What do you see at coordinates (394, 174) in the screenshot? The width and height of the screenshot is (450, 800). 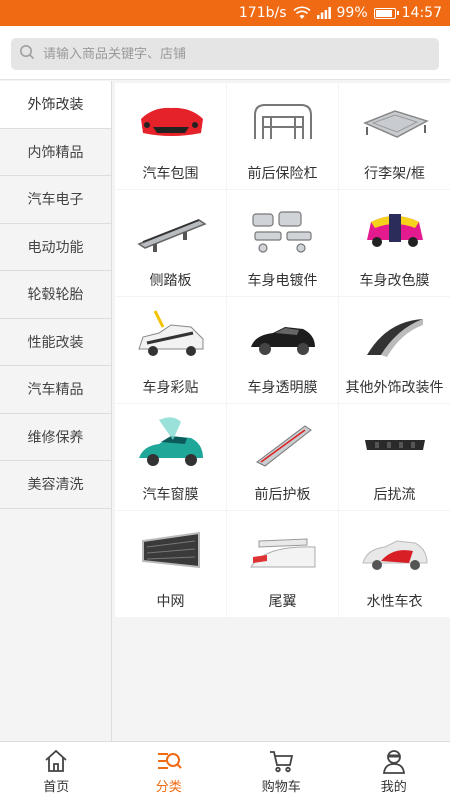 I see `product-category-label: 行李架/框` at bounding box center [394, 174].